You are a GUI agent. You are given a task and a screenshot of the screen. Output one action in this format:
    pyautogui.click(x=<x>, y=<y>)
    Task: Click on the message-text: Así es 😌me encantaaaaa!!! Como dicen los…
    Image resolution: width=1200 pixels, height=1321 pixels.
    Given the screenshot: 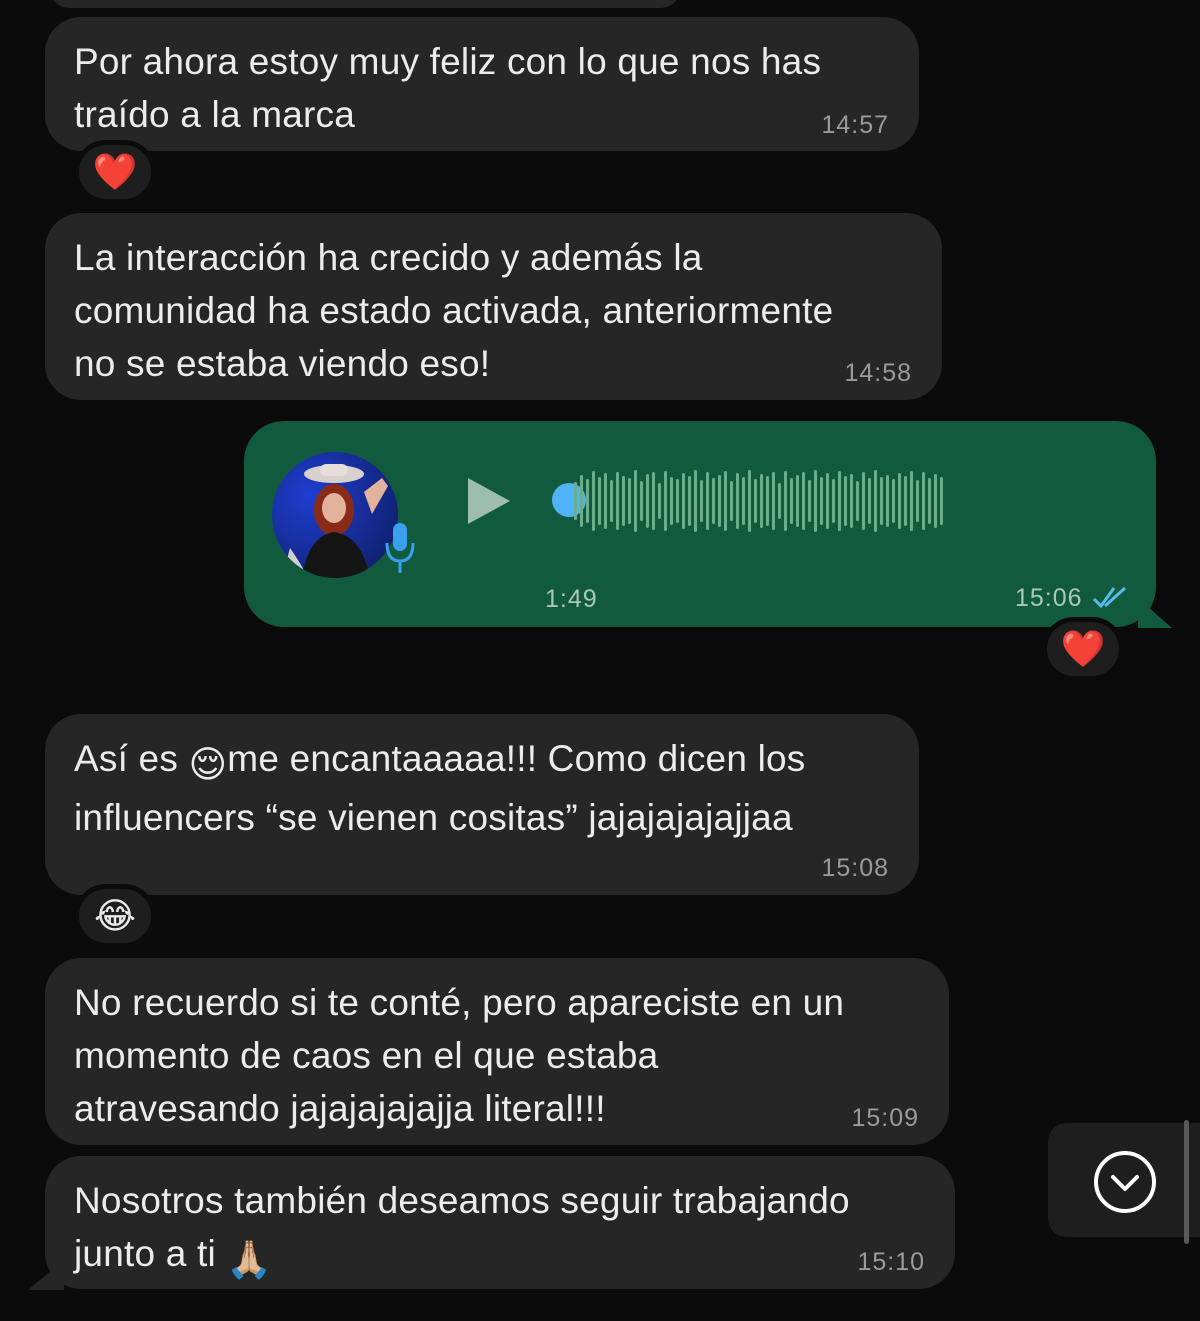 What is the action you would take?
    pyautogui.click(x=440, y=788)
    